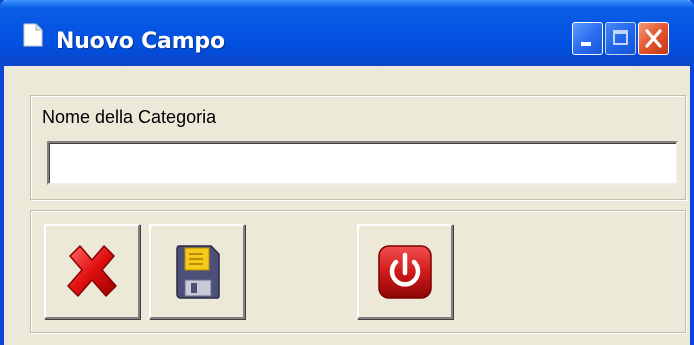  I want to click on exit-button, so click(405, 271).